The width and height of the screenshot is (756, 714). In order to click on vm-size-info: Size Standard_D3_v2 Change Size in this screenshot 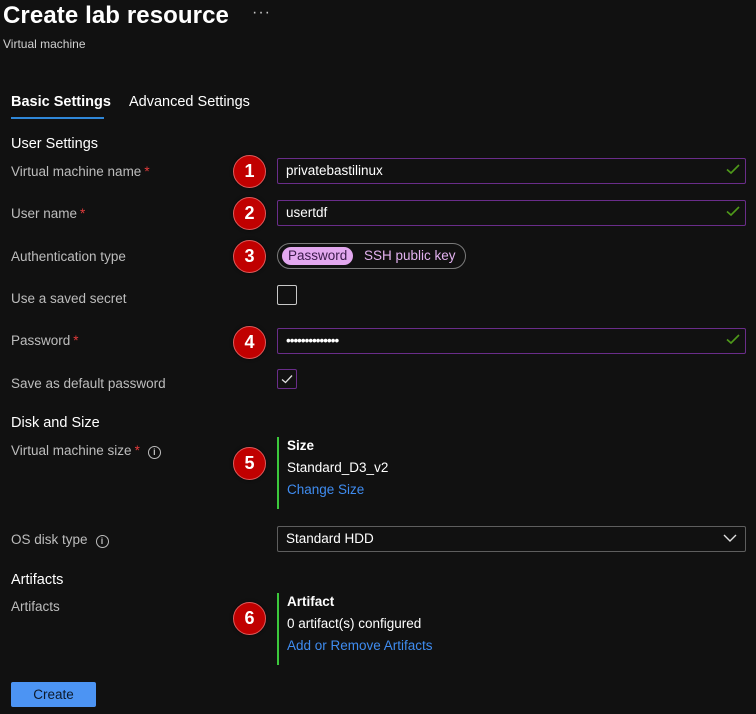, I will do `click(332, 473)`.